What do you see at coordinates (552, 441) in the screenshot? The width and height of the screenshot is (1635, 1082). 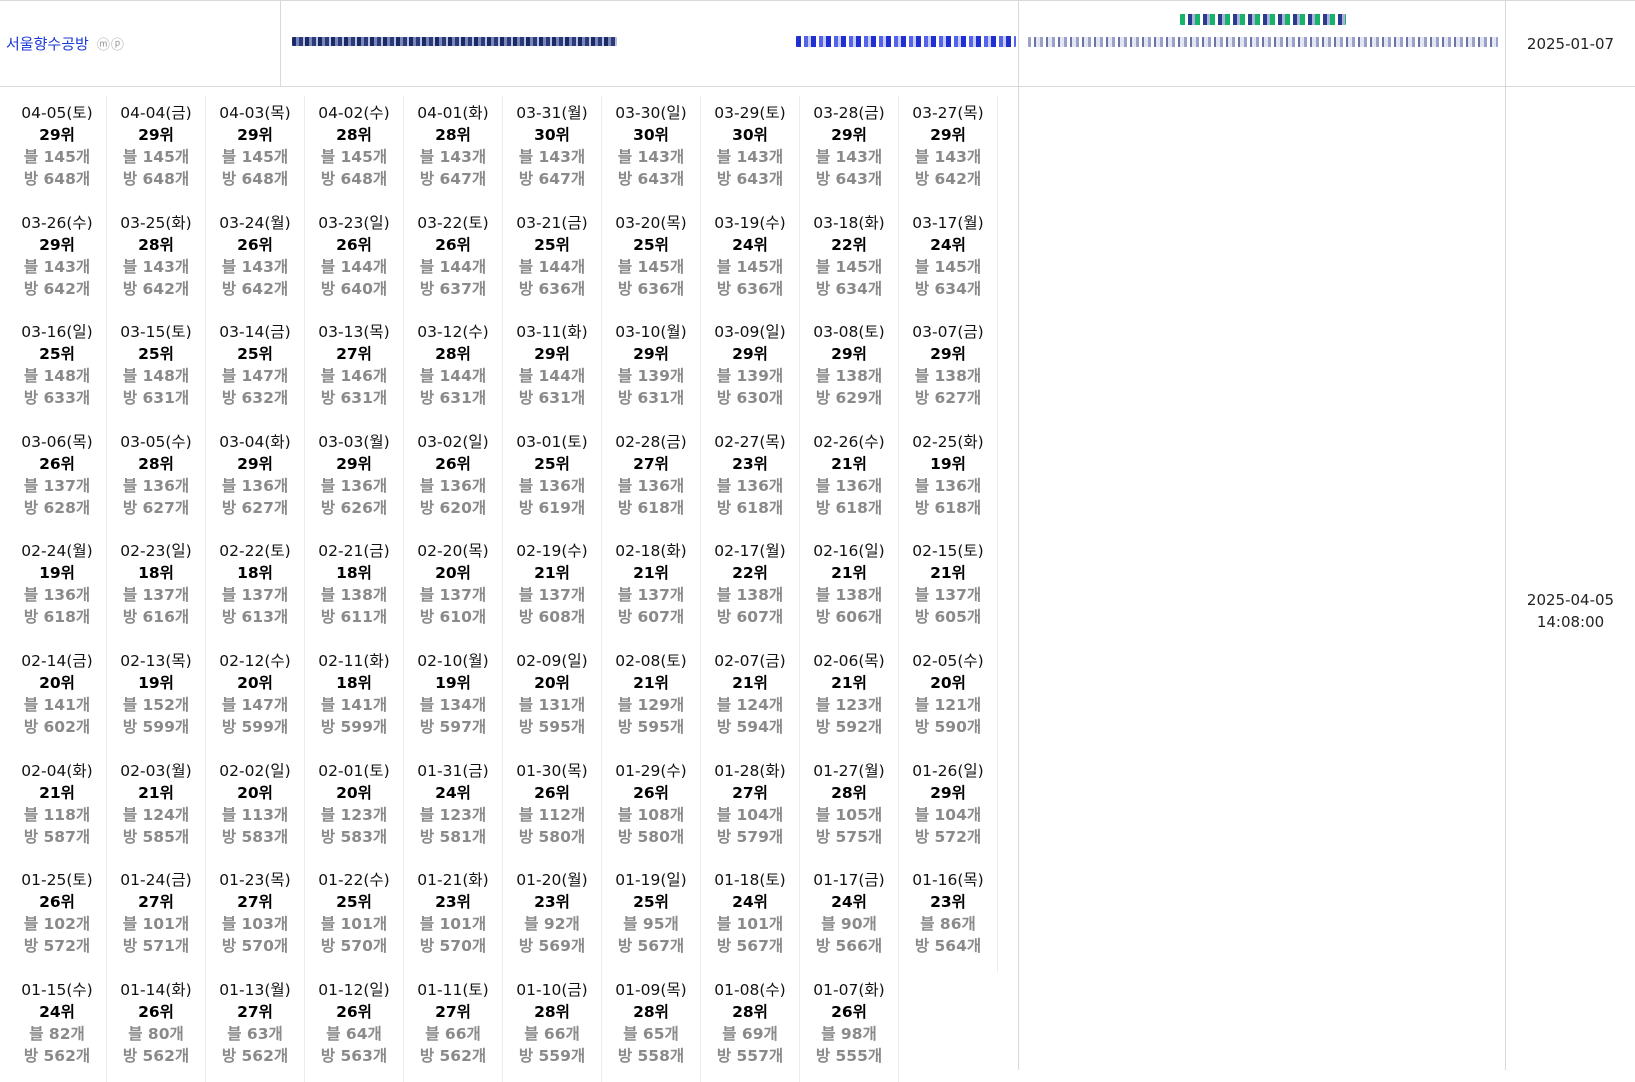 I see `day-date: 03-01(토)` at bounding box center [552, 441].